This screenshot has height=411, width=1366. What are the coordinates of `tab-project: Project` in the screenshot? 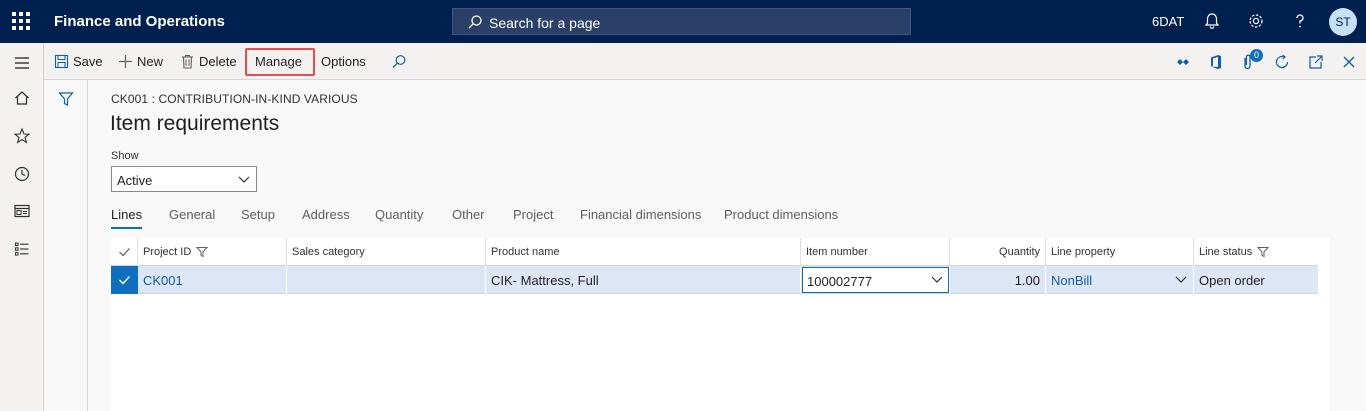 It's located at (533, 214).